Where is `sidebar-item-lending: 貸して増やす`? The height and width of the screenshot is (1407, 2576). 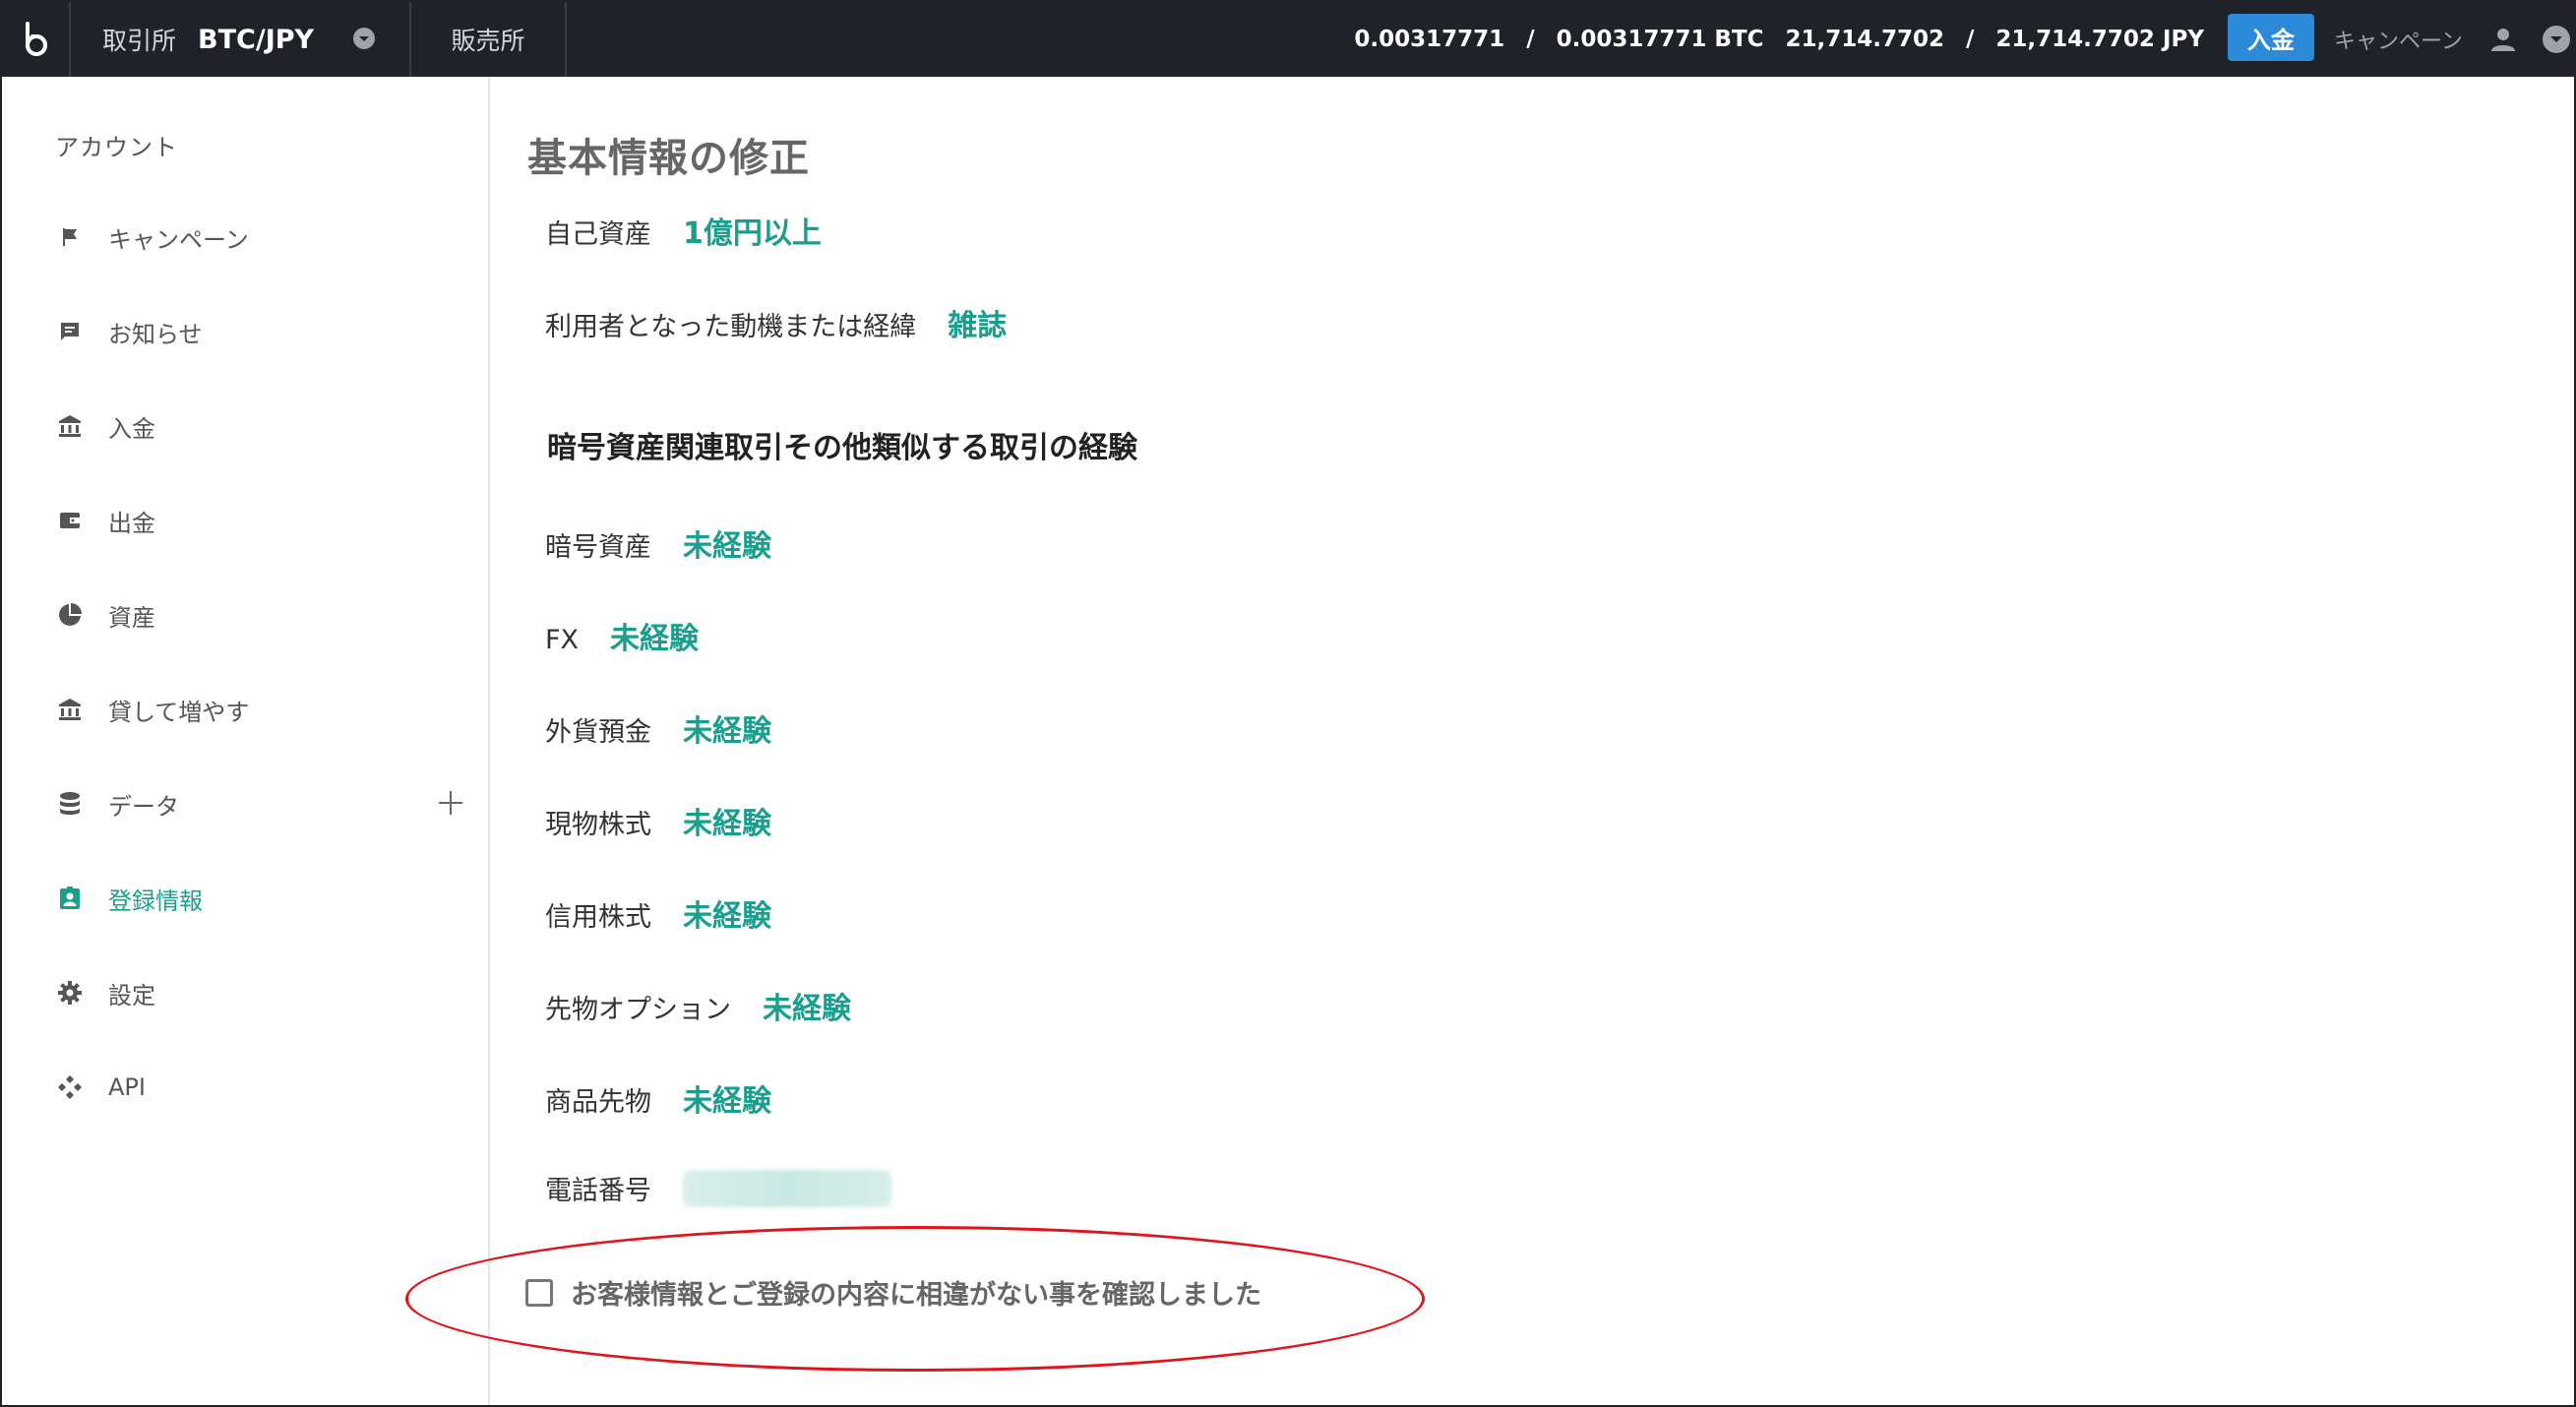 sidebar-item-lending: 貸して増やす is located at coordinates (261, 709).